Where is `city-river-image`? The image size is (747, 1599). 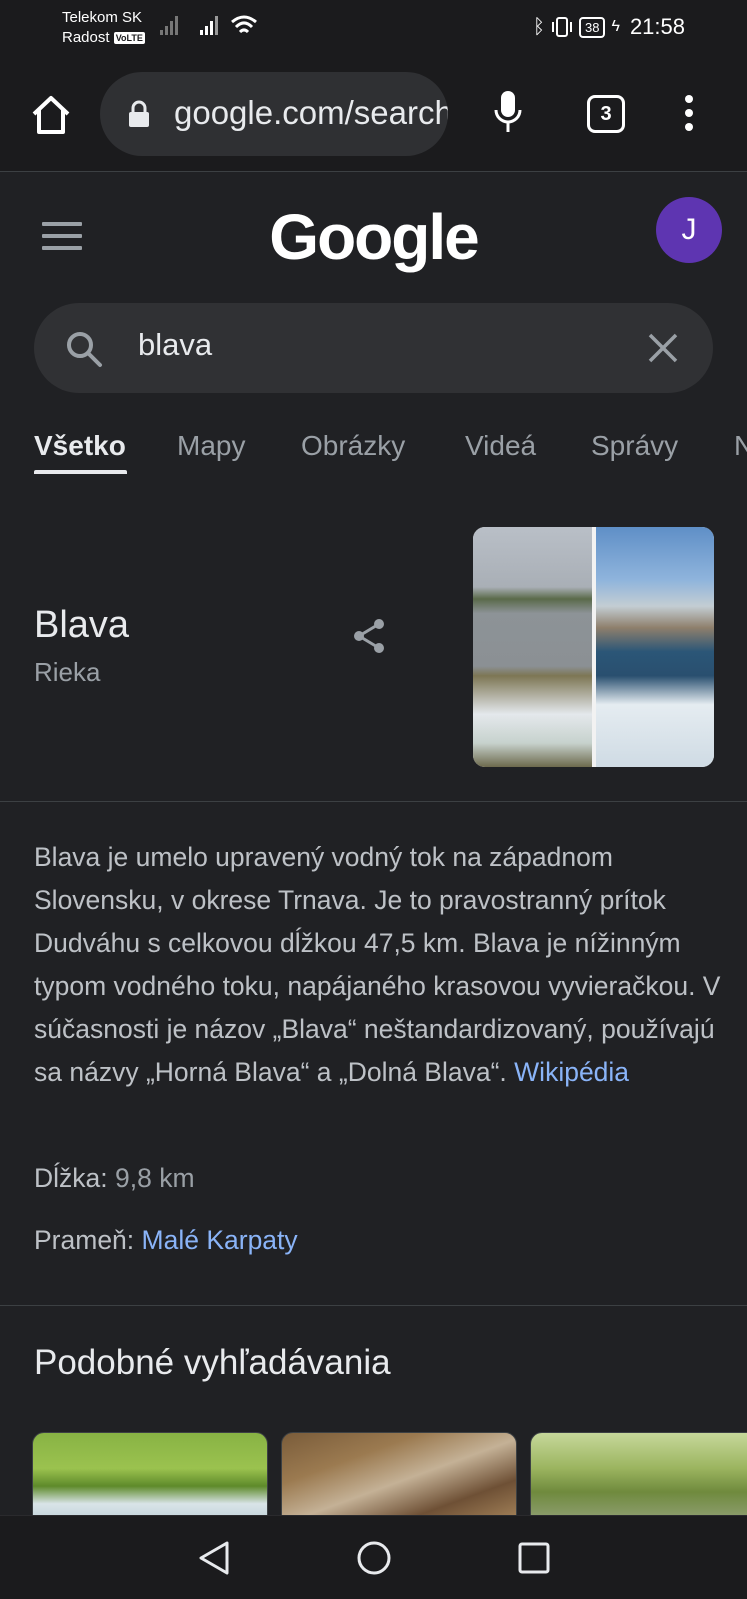
city-river-image is located at coordinates (655, 647).